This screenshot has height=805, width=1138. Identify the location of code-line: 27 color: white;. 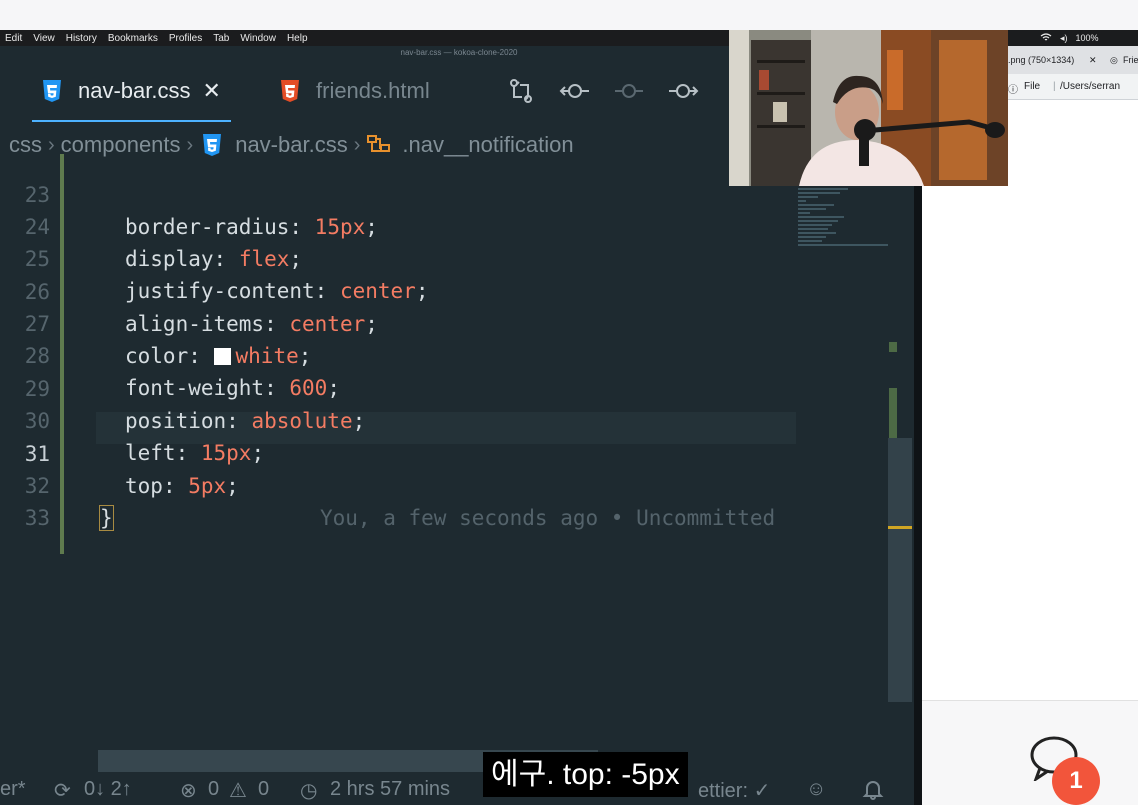
(459, 322).